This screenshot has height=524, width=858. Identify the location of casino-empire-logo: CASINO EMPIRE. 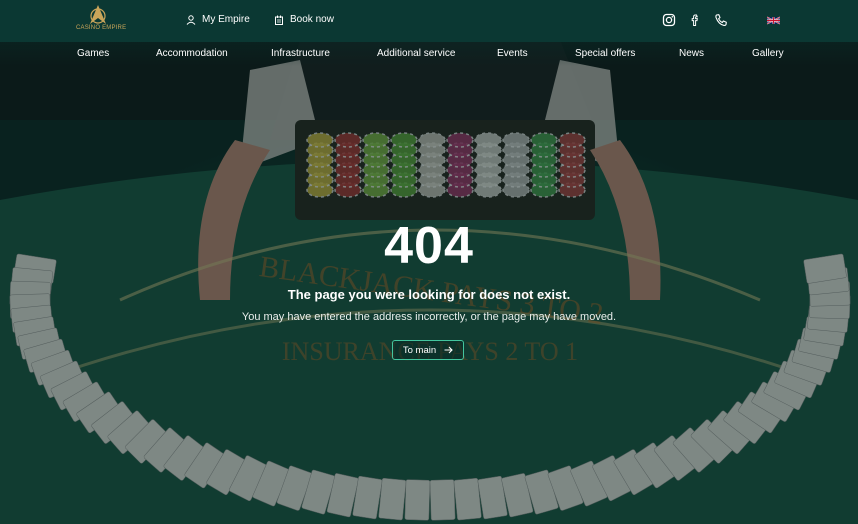
(101, 20).